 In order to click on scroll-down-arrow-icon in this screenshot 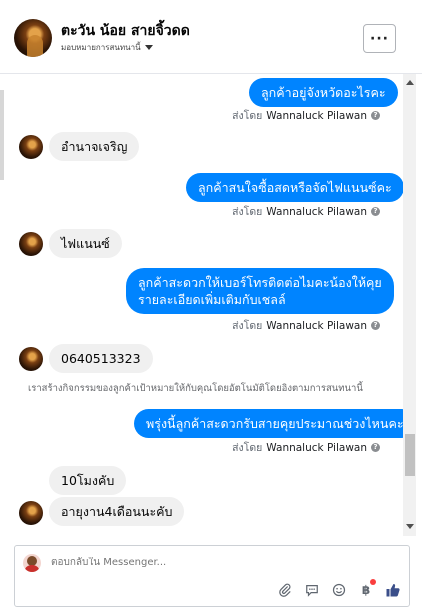, I will do `click(410, 526)`.